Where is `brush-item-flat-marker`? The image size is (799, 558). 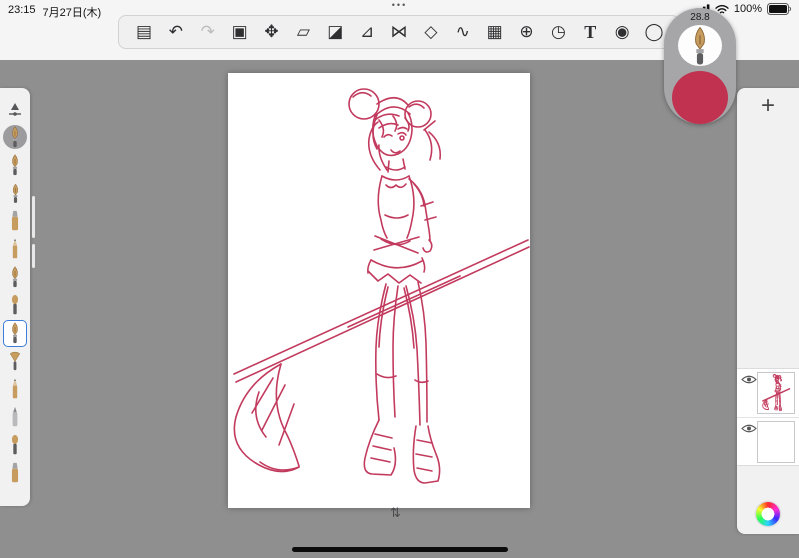
brush-item-flat-marker is located at coordinates (15, 473).